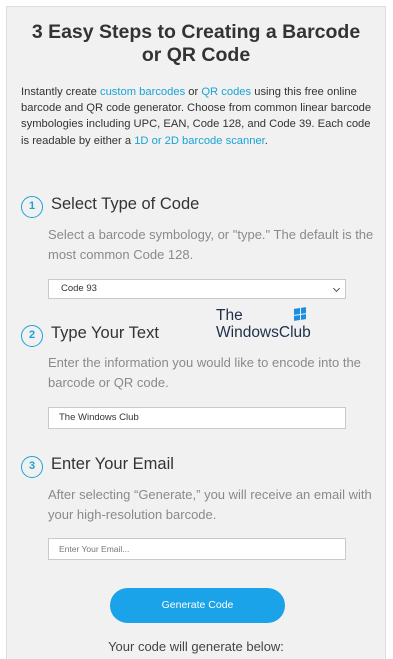 This screenshot has width=393, height=659. Describe the element at coordinates (196, 55) in the screenshot. I see `page-title-line2: or QR Code` at that location.